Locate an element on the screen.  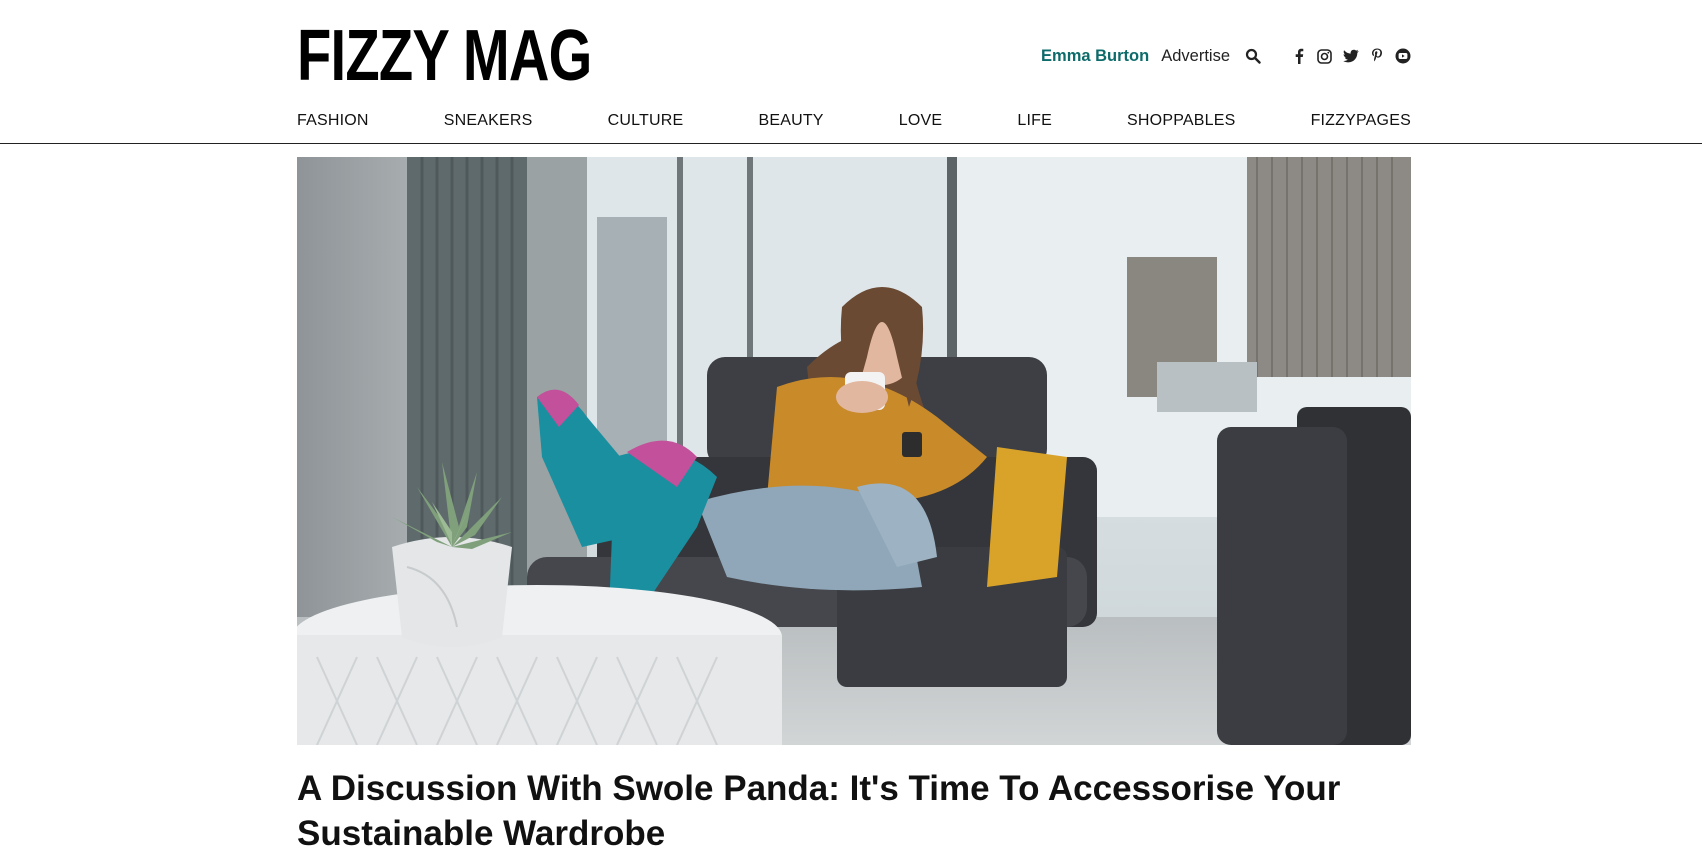
facebook-icon is located at coordinates (1298, 56).